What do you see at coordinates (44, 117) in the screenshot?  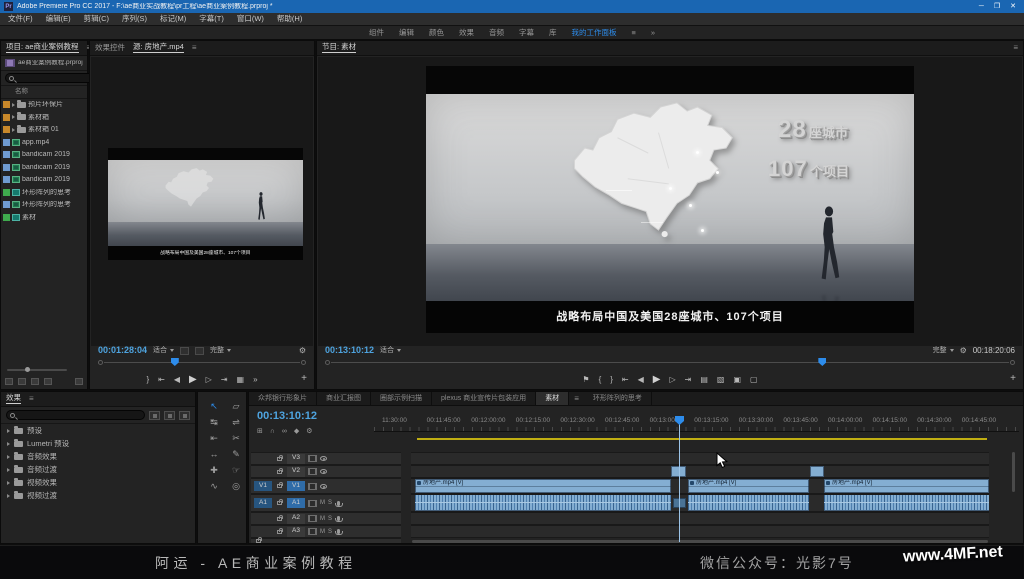 I see `project-item-bin: 素材箱` at bounding box center [44, 117].